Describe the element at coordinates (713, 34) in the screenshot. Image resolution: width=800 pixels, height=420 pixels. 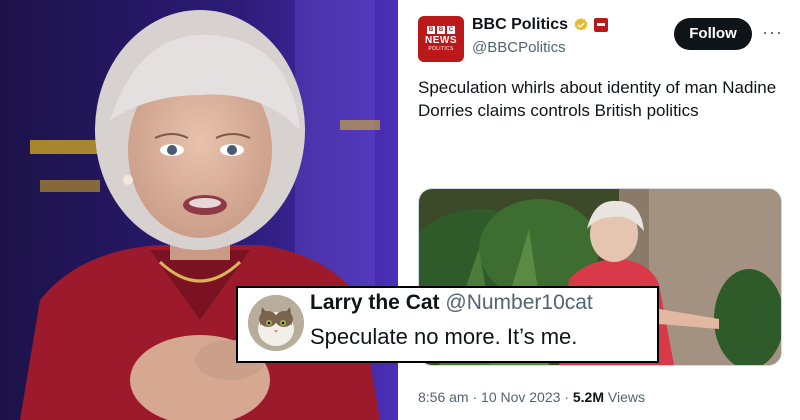
I see `follow-button: Follow` at that location.